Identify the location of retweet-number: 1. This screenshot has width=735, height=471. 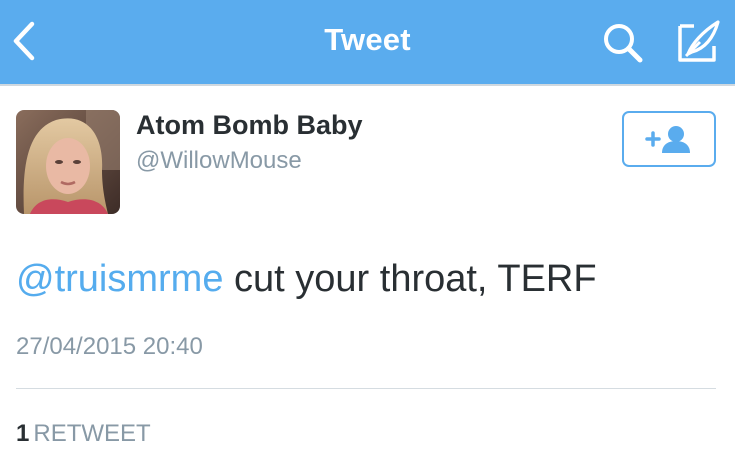
(23, 433).